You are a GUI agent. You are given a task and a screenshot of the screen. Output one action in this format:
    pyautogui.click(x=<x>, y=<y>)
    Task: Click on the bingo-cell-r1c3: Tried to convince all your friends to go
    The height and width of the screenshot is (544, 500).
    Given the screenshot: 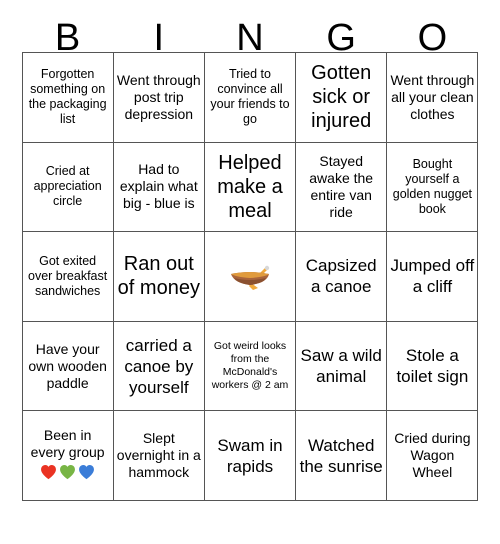 What is the action you would take?
    pyautogui.click(x=250, y=97)
    